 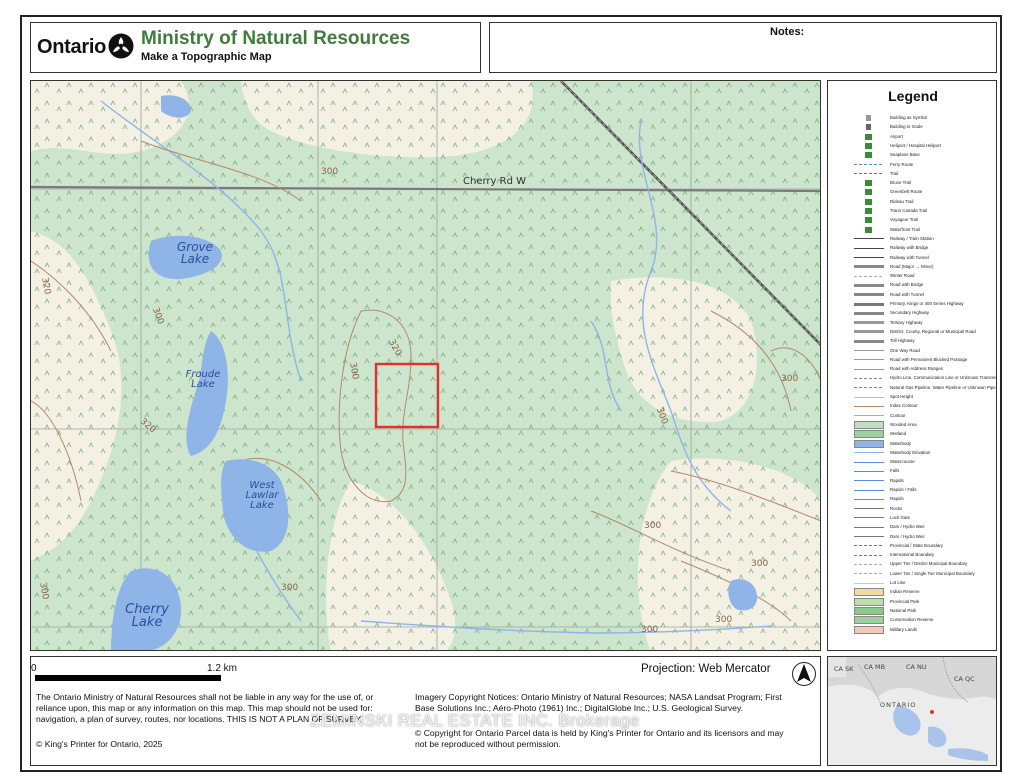 I want to click on legend-title: Legend, so click(x=913, y=96).